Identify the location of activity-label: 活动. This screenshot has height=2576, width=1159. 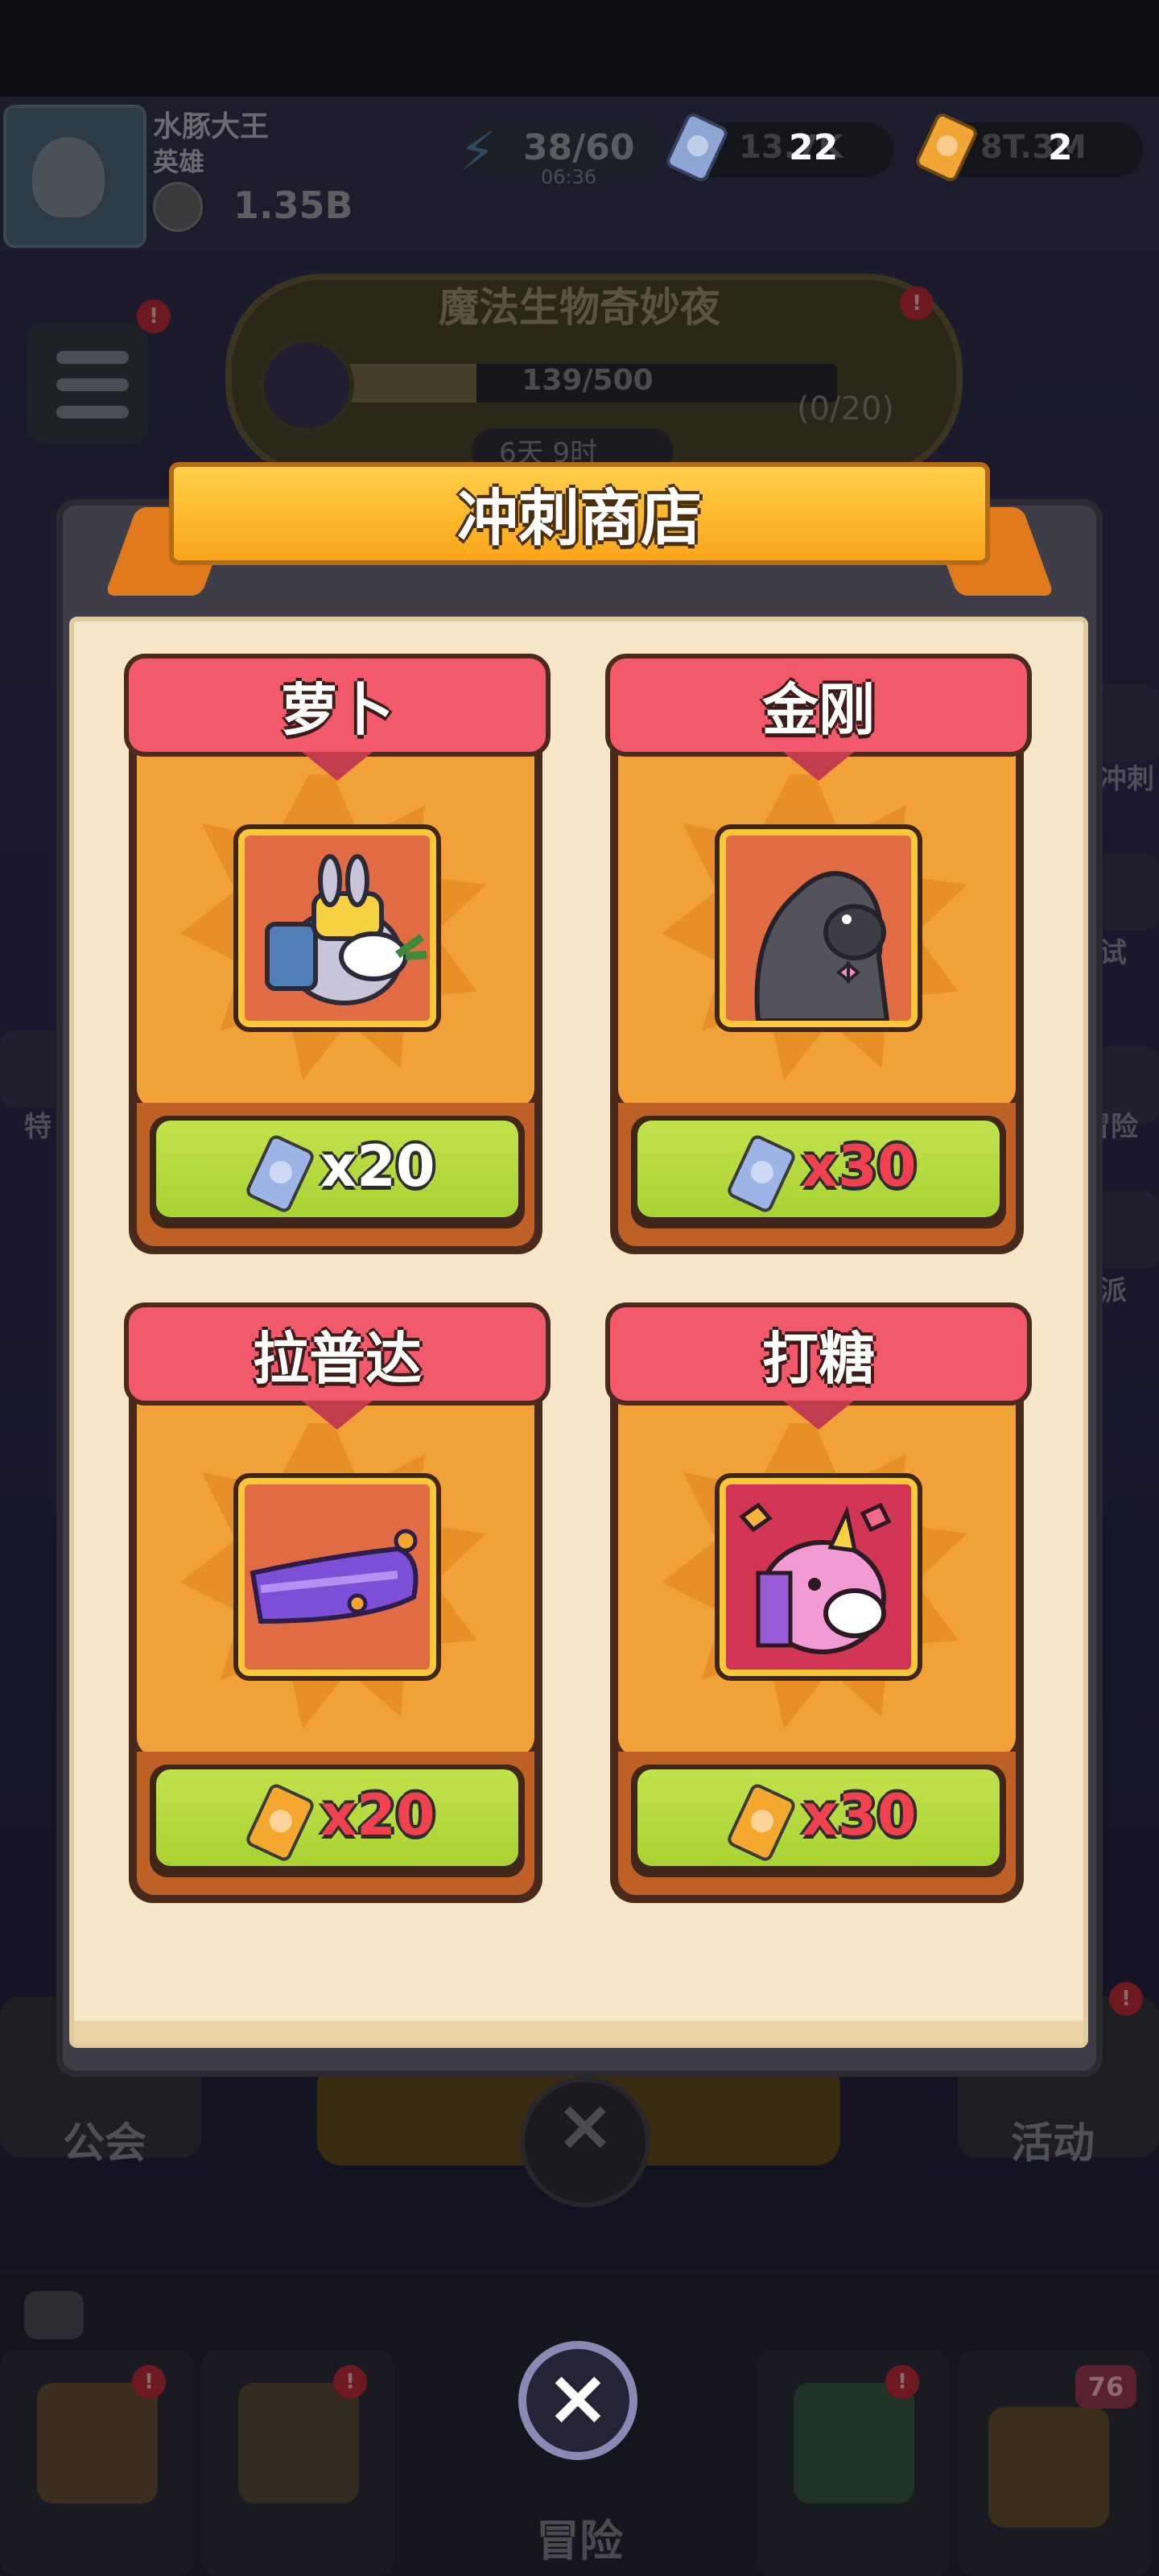
(1053, 2144).